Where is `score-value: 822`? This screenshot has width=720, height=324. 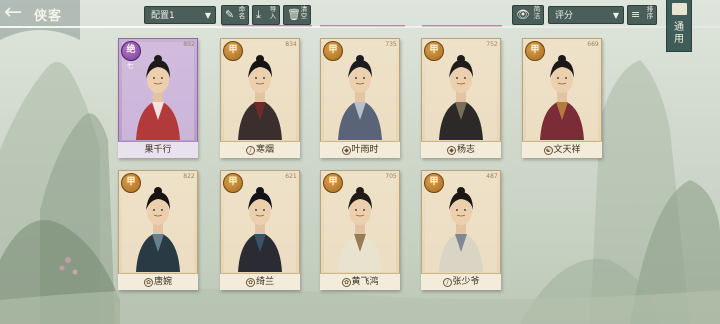
score-value: 822 is located at coordinates (189, 176).